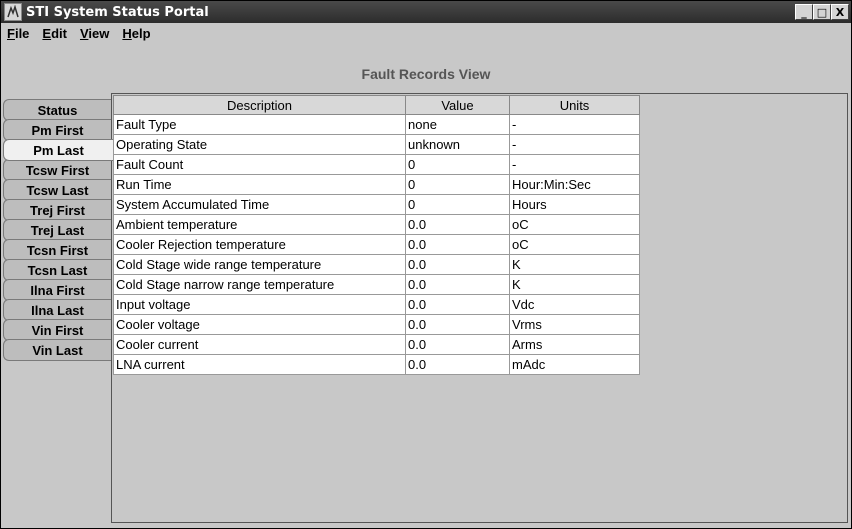 This screenshot has height=529, width=852. I want to click on minimize-button: _, so click(804, 12).